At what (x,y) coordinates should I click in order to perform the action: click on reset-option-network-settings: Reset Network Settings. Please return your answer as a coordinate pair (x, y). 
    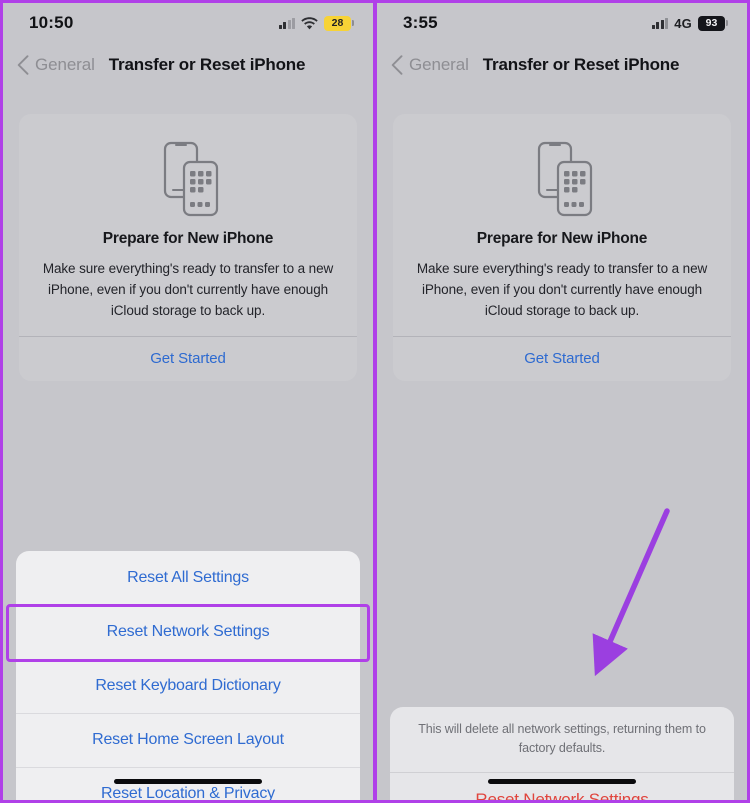
    Looking at the image, I should click on (188, 632).